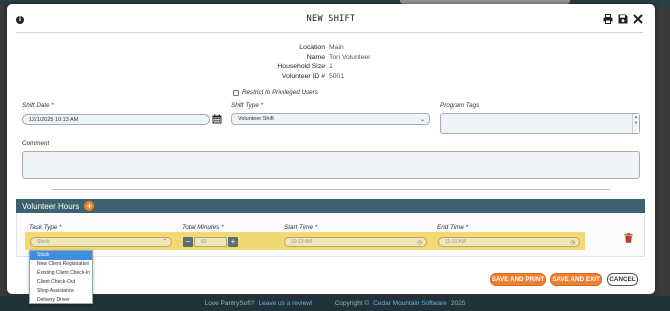 Image resolution: width=670 pixels, height=311 pixels. What do you see at coordinates (61, 273) in the screenshot?
I see `dropdown-option: Existing Client Check-In` at bounding box center [61, 273].